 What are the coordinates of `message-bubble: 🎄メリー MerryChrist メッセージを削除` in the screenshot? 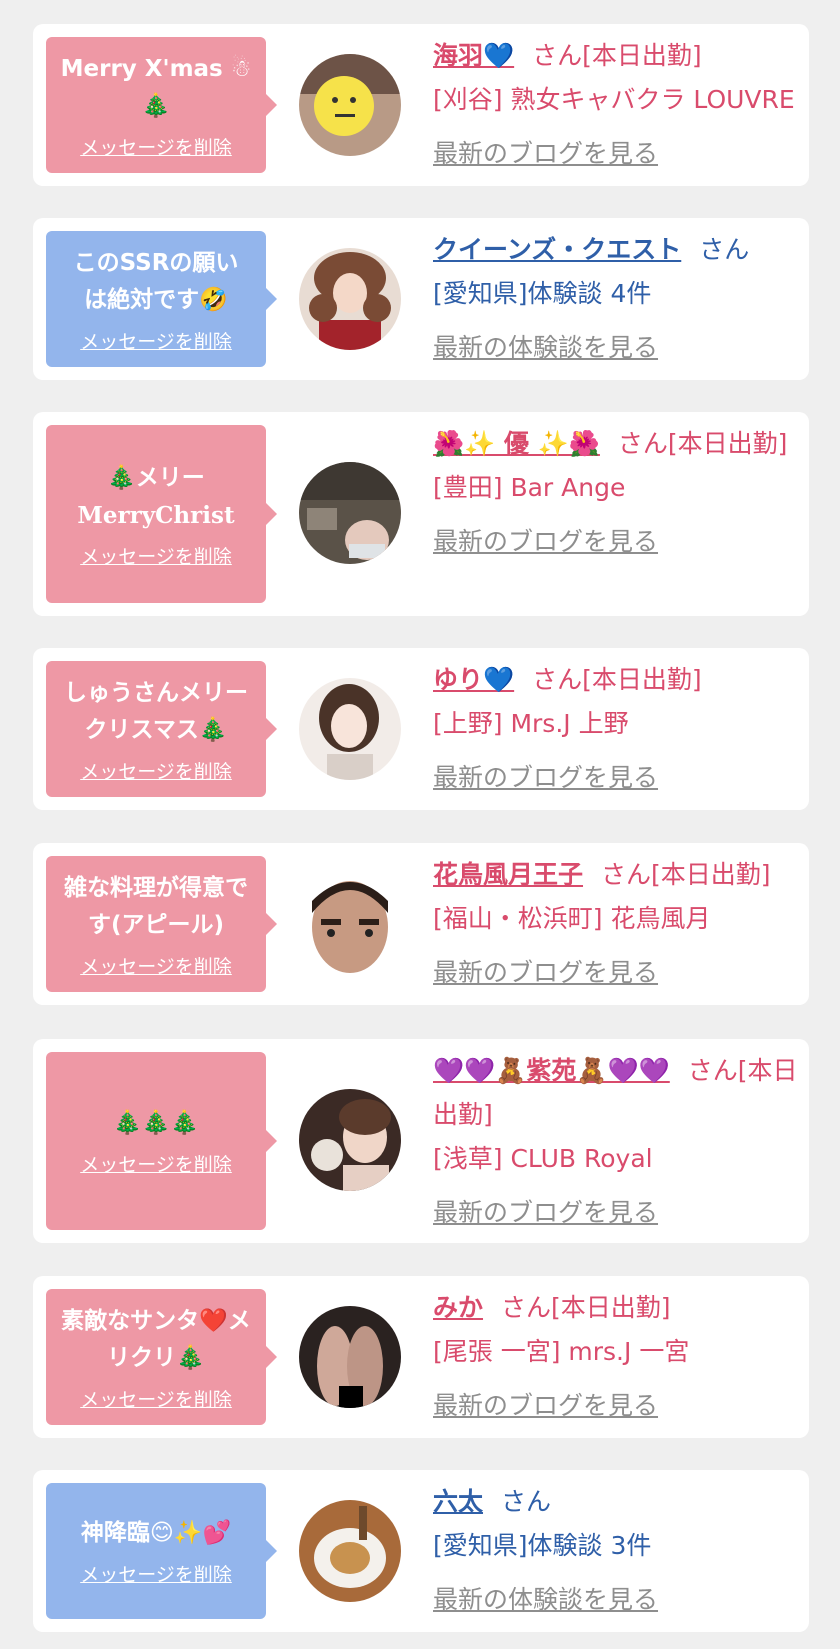 It's located at (161, 514).